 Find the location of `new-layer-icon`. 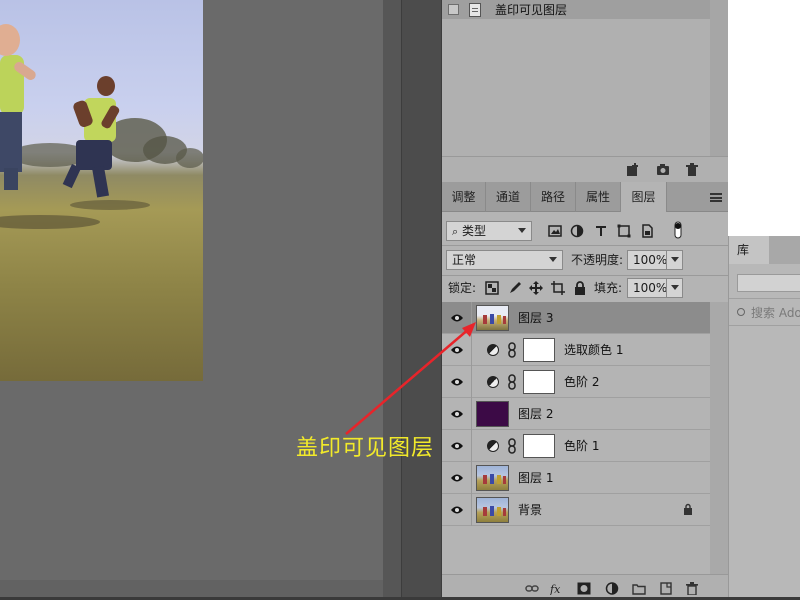

new-layer-icon is located at coordinates (666, 588).